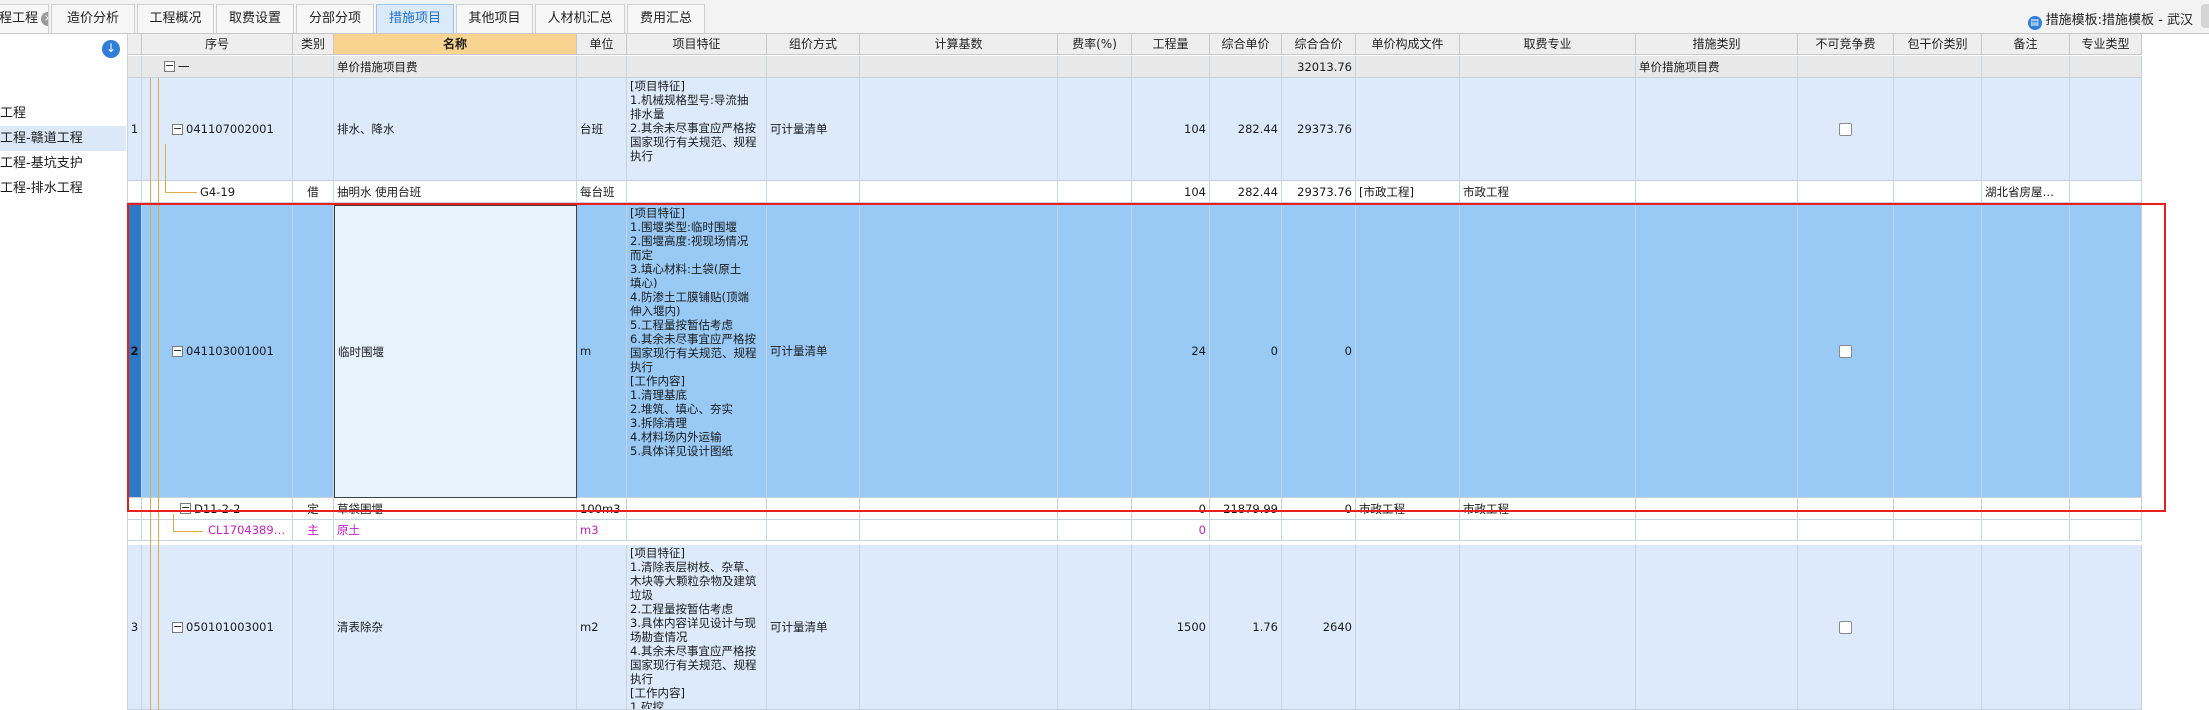  I want to click on item-qty: 24, so click(1171, 351).